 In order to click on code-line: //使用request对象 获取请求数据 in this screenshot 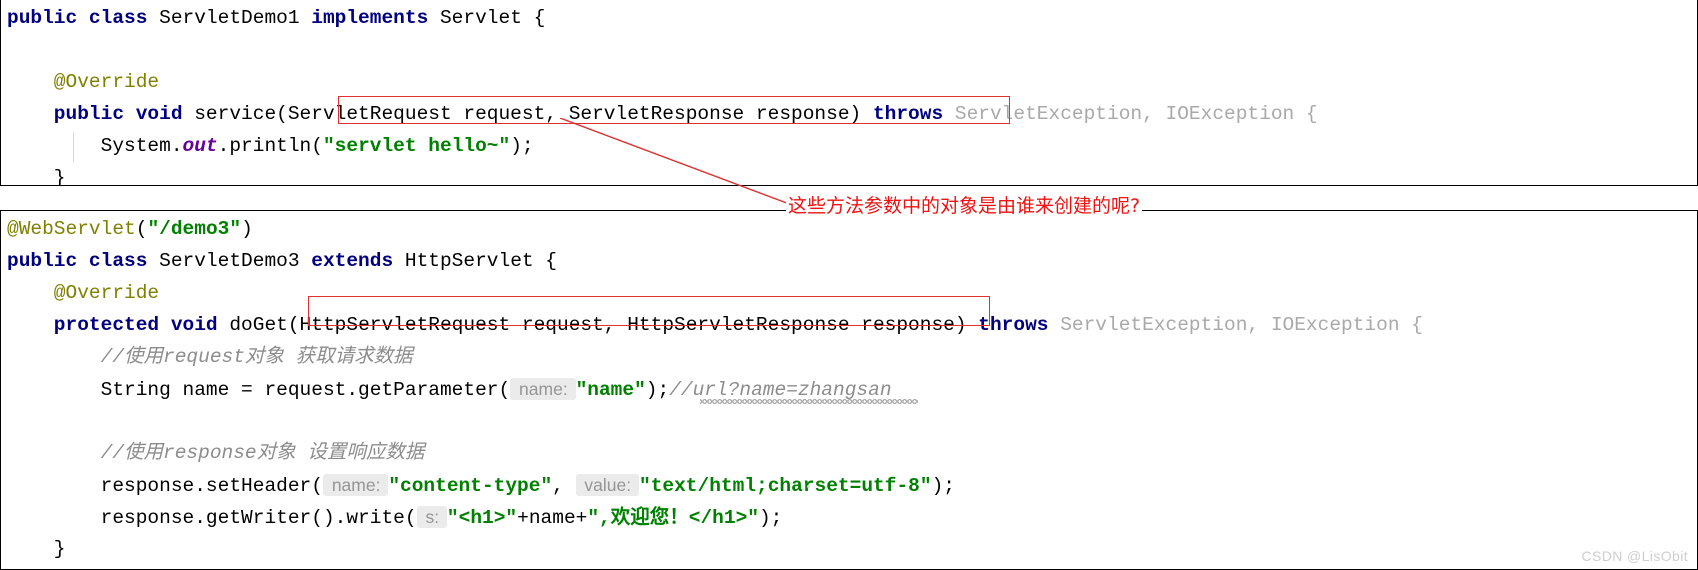, I will do `click(852, 357)`.